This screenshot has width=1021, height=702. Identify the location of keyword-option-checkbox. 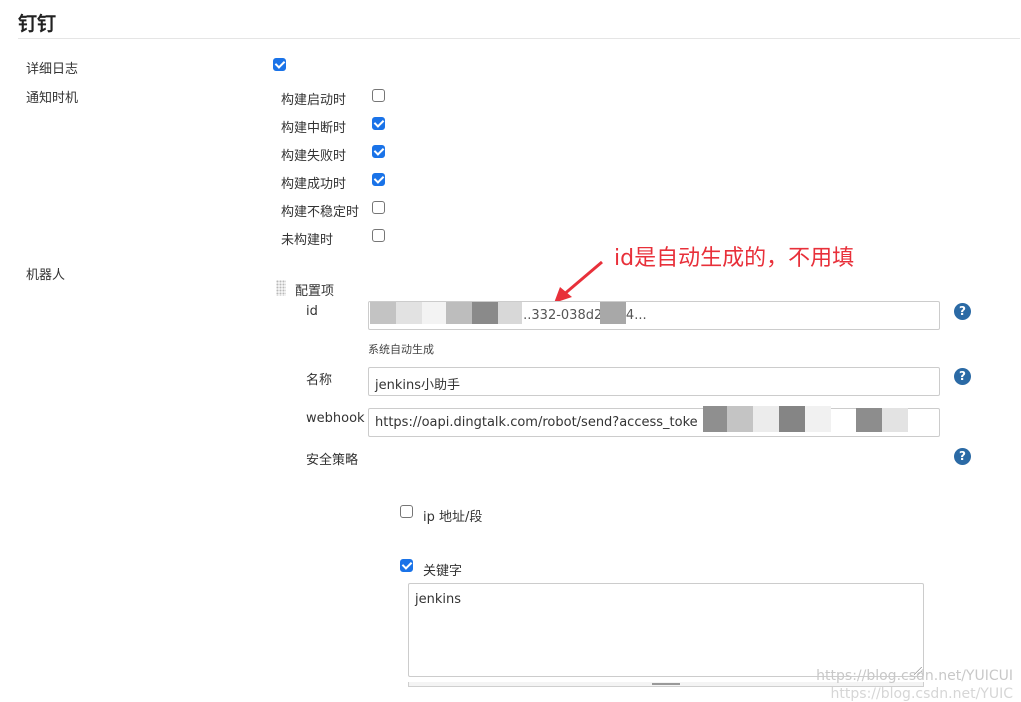
(406, 565).